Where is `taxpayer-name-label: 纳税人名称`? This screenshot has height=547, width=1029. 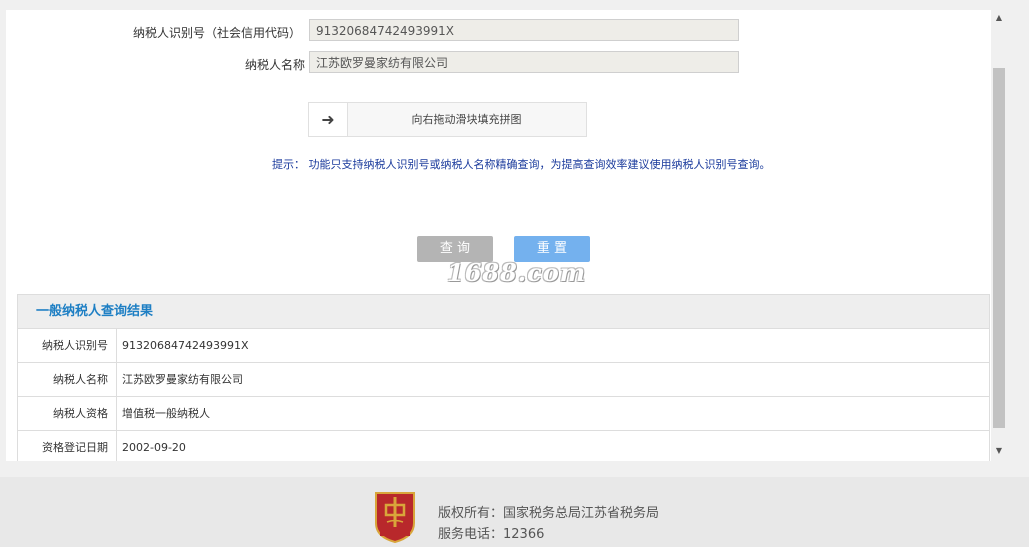
taxpayer-name-label: 纳税人名称 is located at coordinates (274, 65).